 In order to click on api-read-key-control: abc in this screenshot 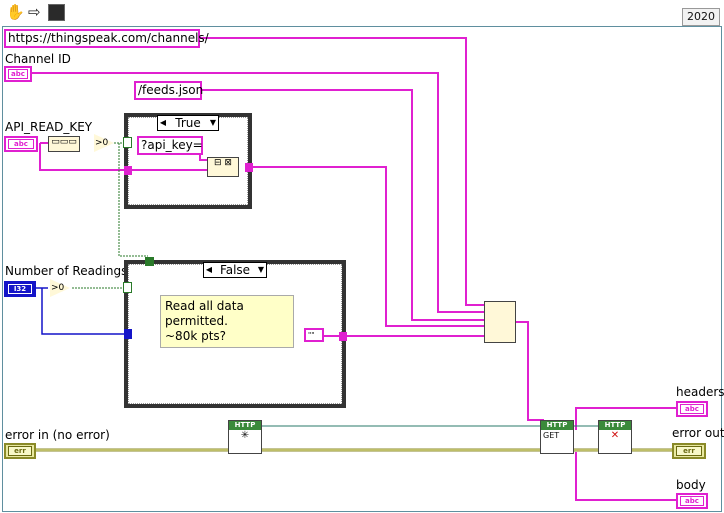, I will do `click(21, 144)`.